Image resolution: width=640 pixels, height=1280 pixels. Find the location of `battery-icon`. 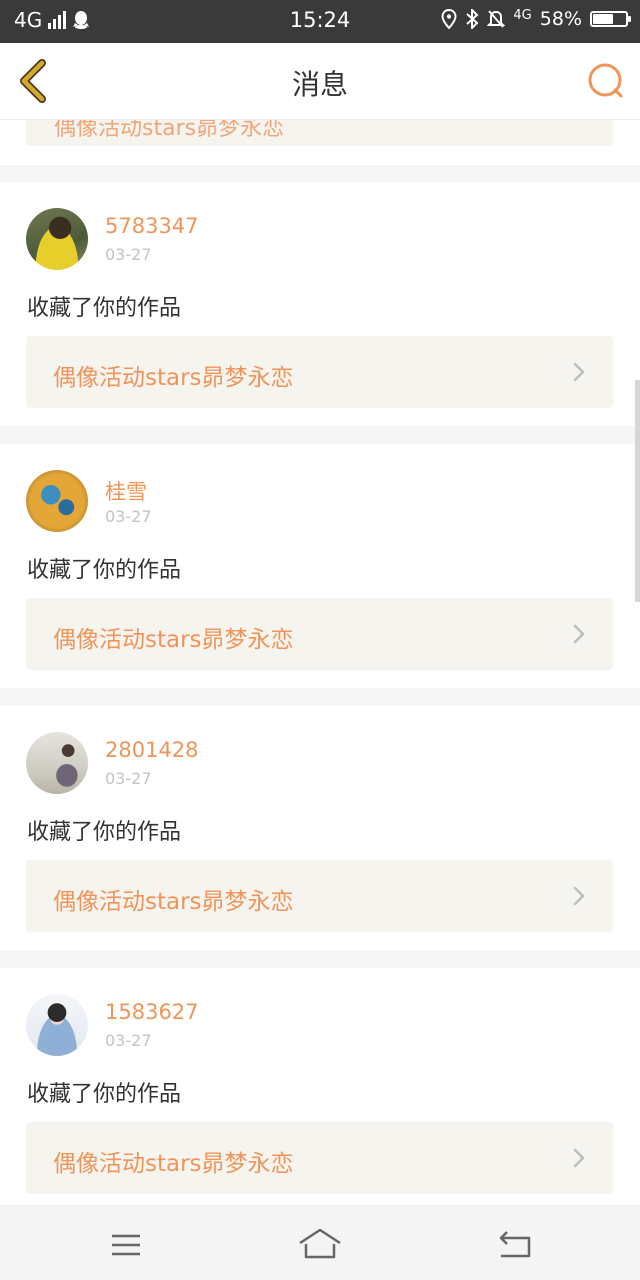

battery-icon is located at coordinates (610, 19).